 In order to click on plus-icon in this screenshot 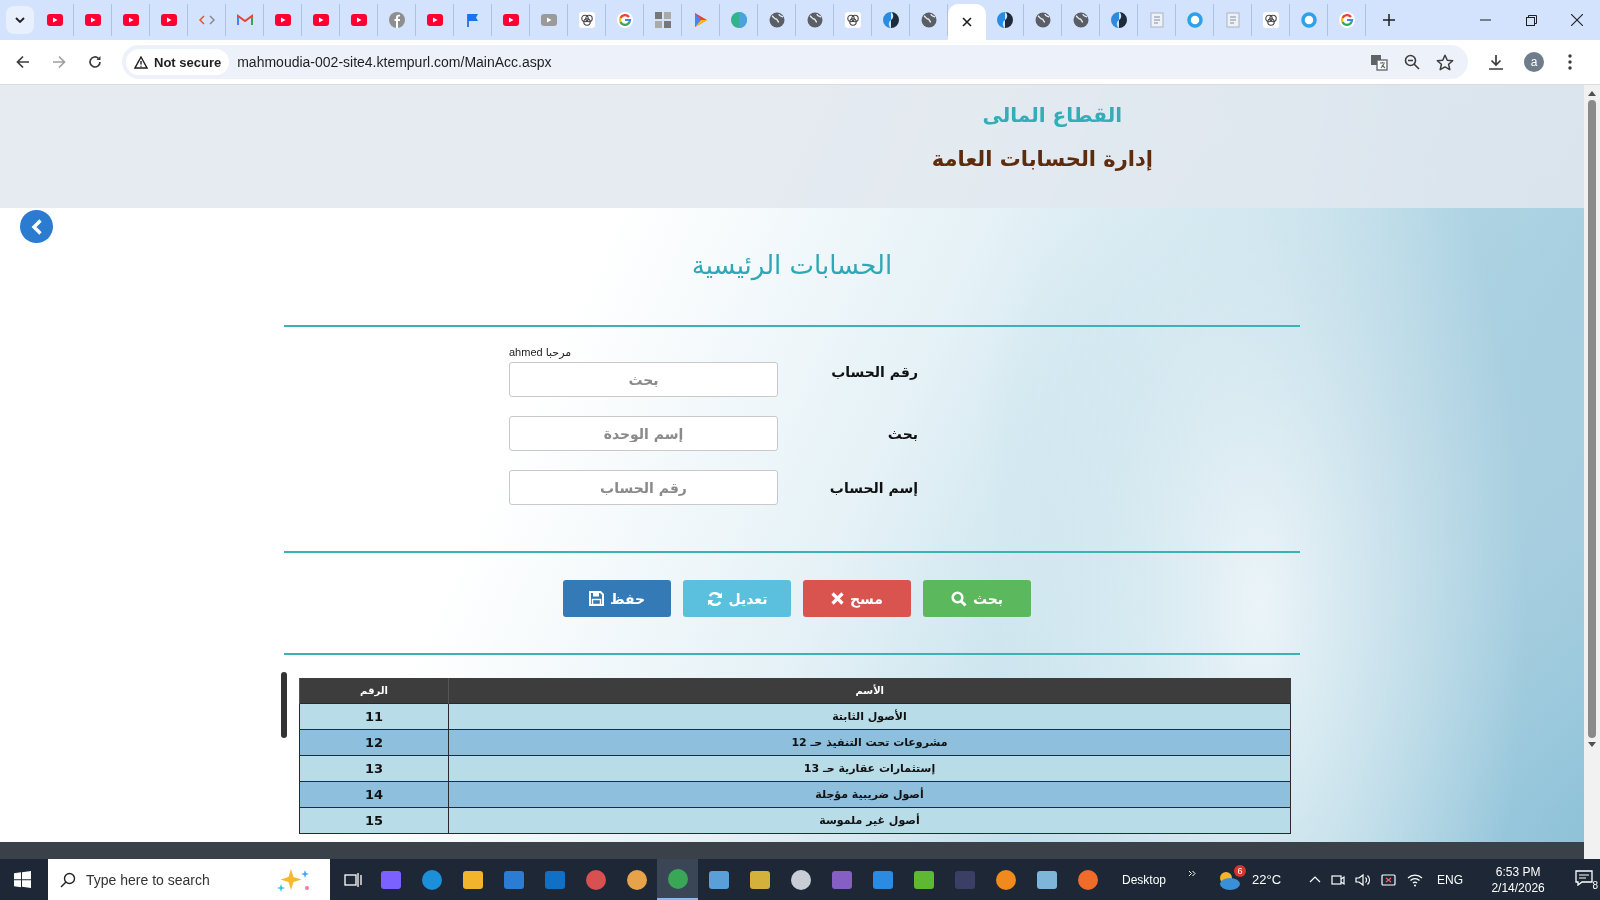, I will do `click(1389, 20)`.